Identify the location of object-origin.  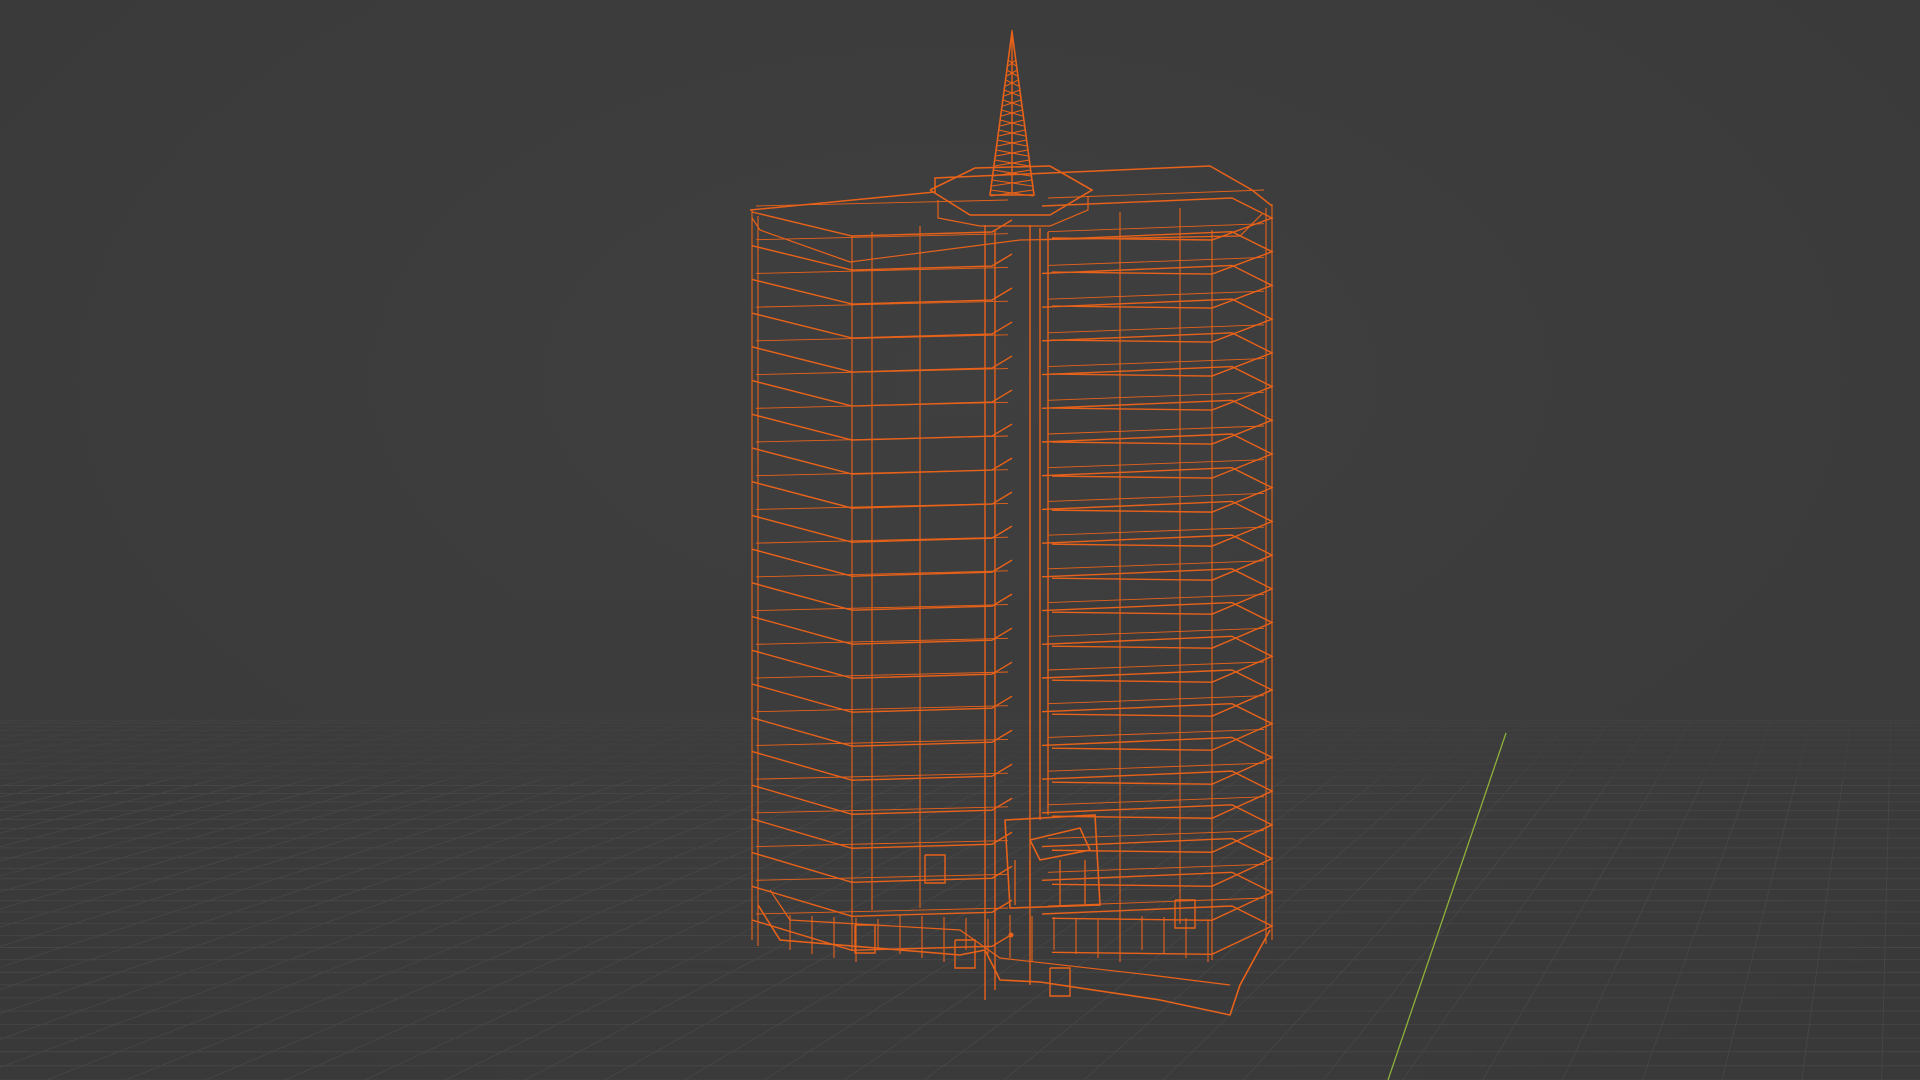
(1011, 935).